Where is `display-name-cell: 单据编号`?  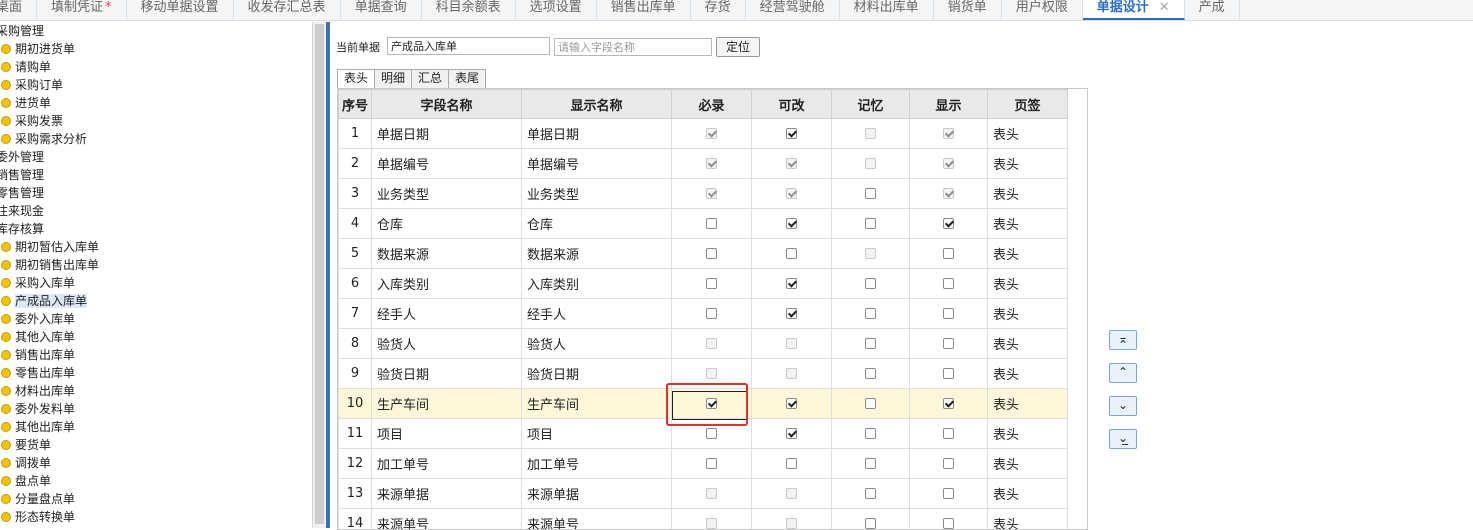
display-name-cell: 单据编号 is located at coordinates (597, 164).